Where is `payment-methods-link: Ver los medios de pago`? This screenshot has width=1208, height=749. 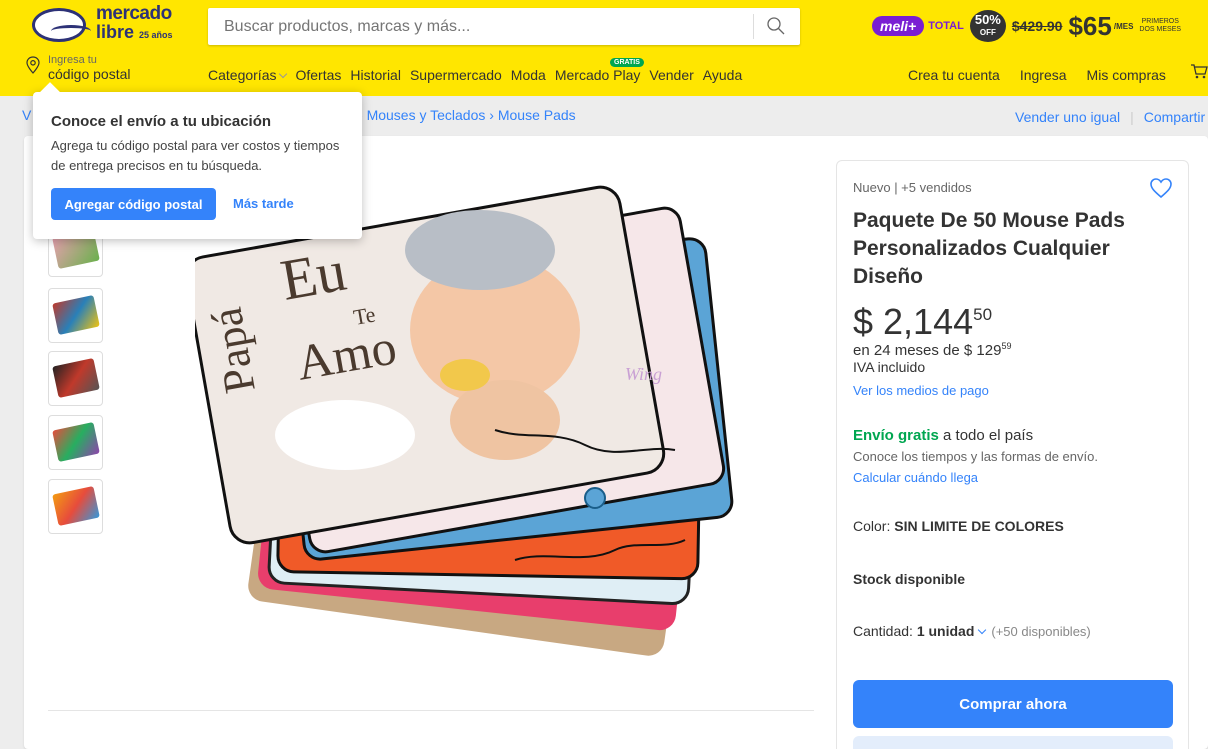 payment-methods-link: Ver los medios de pago is located at coordinates (921, 390).